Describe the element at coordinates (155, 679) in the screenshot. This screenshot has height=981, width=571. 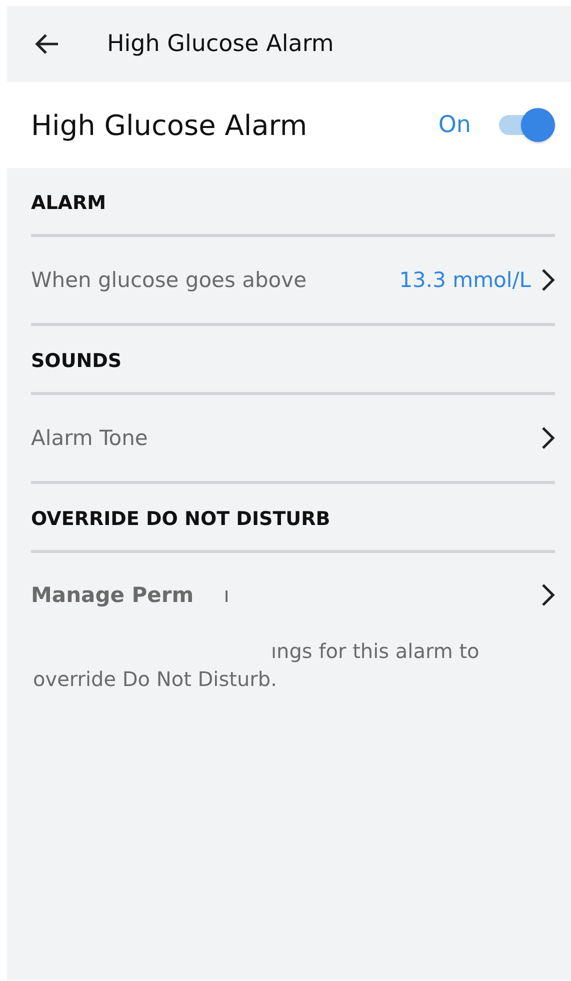
I see `description-text: override Do Not Disturb.` at that location.